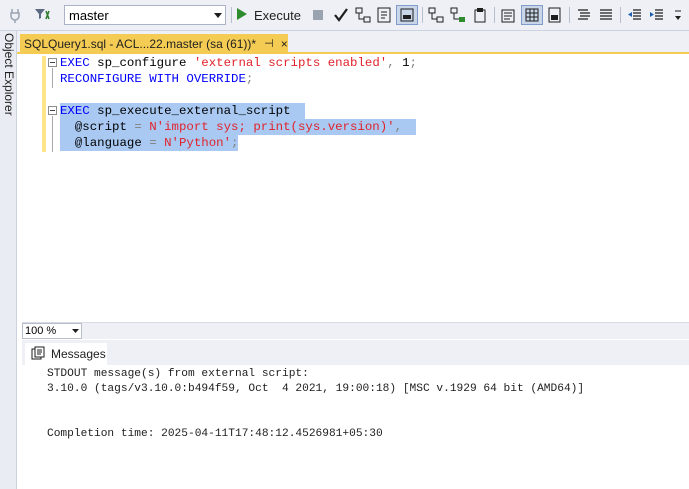 The width and height of the screenshot is (689, 489). What do you see at coordinates (269, 43) in the screenshot?
I see `pin-icon: ⊣` at bounding box center [269, 43].